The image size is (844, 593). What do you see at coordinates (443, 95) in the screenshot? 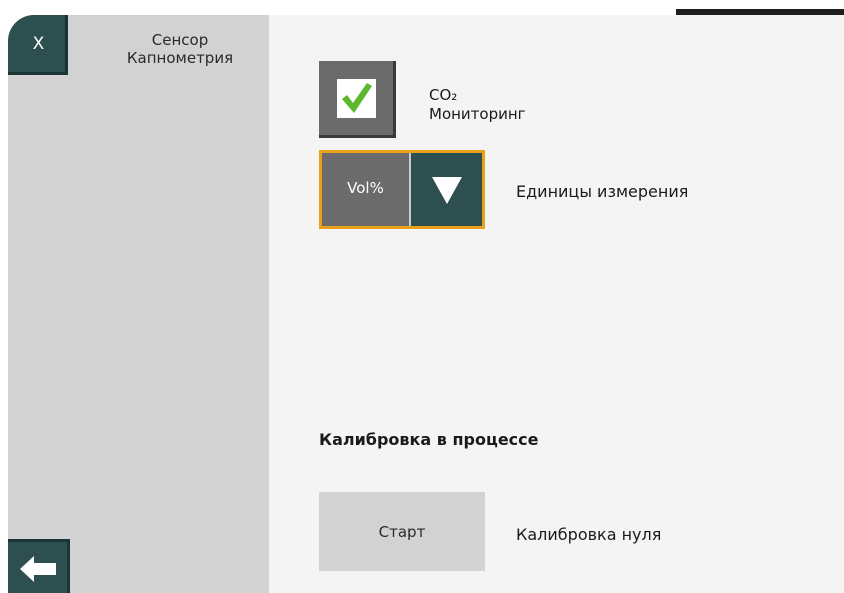
I see `co2-label-line1: CO₂` at bounding box center [443, 95].